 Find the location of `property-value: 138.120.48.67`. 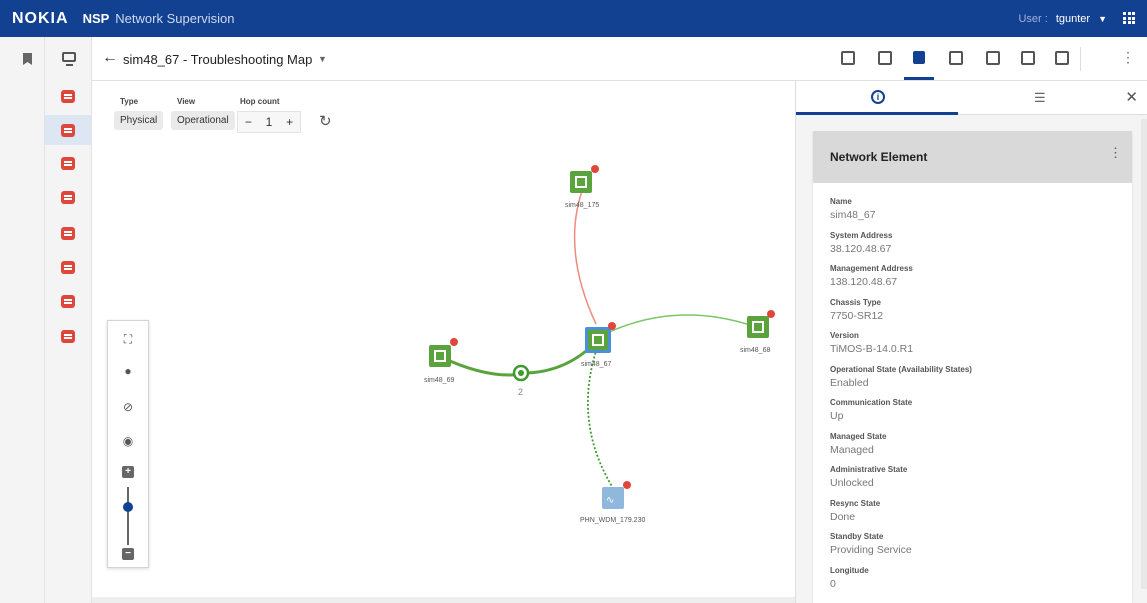

property-value: 138.120.48.67 is located at coordinates (864, 282).